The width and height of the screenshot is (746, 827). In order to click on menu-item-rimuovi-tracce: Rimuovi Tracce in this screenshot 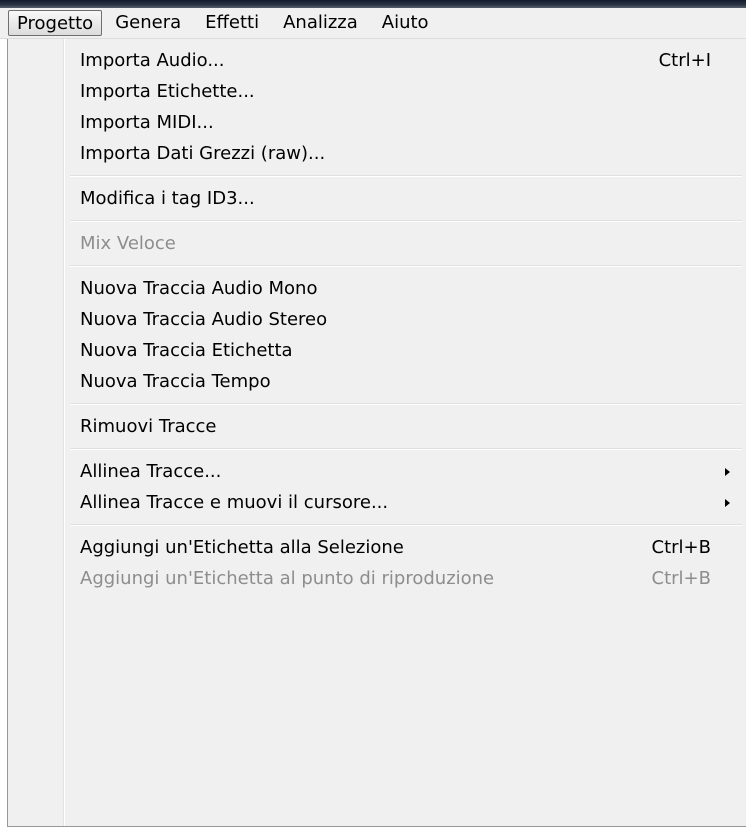, I will do `click(377, 426)`.